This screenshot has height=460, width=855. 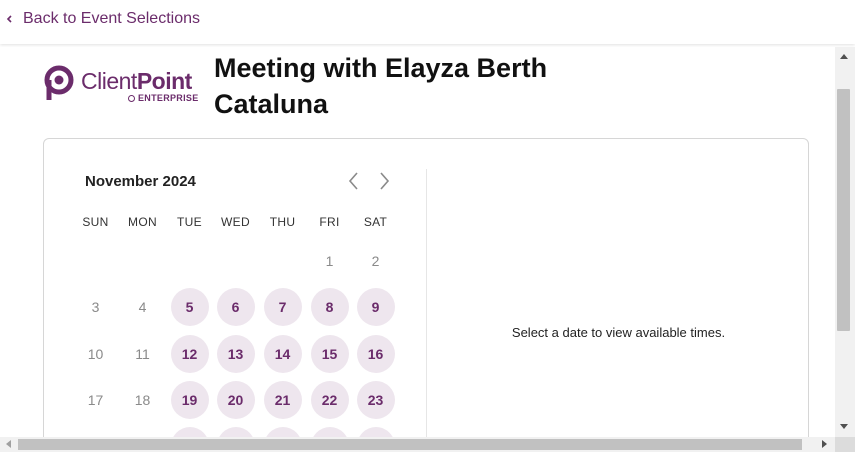 I want to click on calendar-day-disabled: 4, so click(x=142, y=307).